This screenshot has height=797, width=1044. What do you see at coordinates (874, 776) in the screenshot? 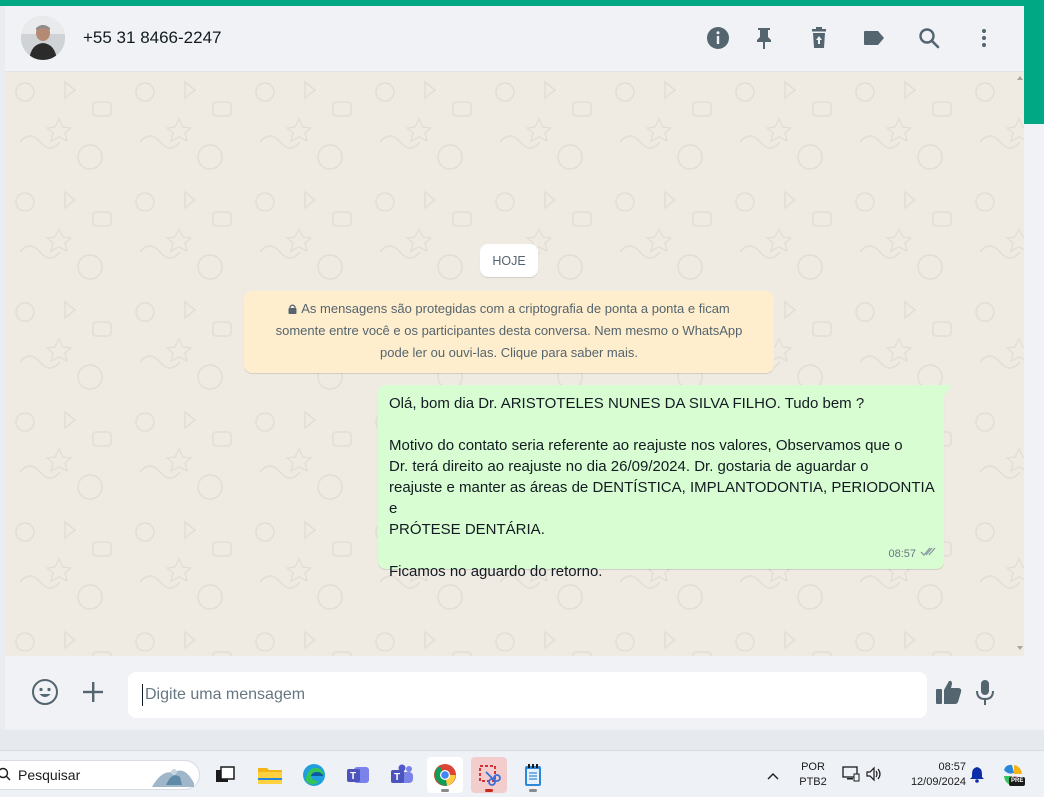
I see `volume-icon` at bounding box center [874, 776].